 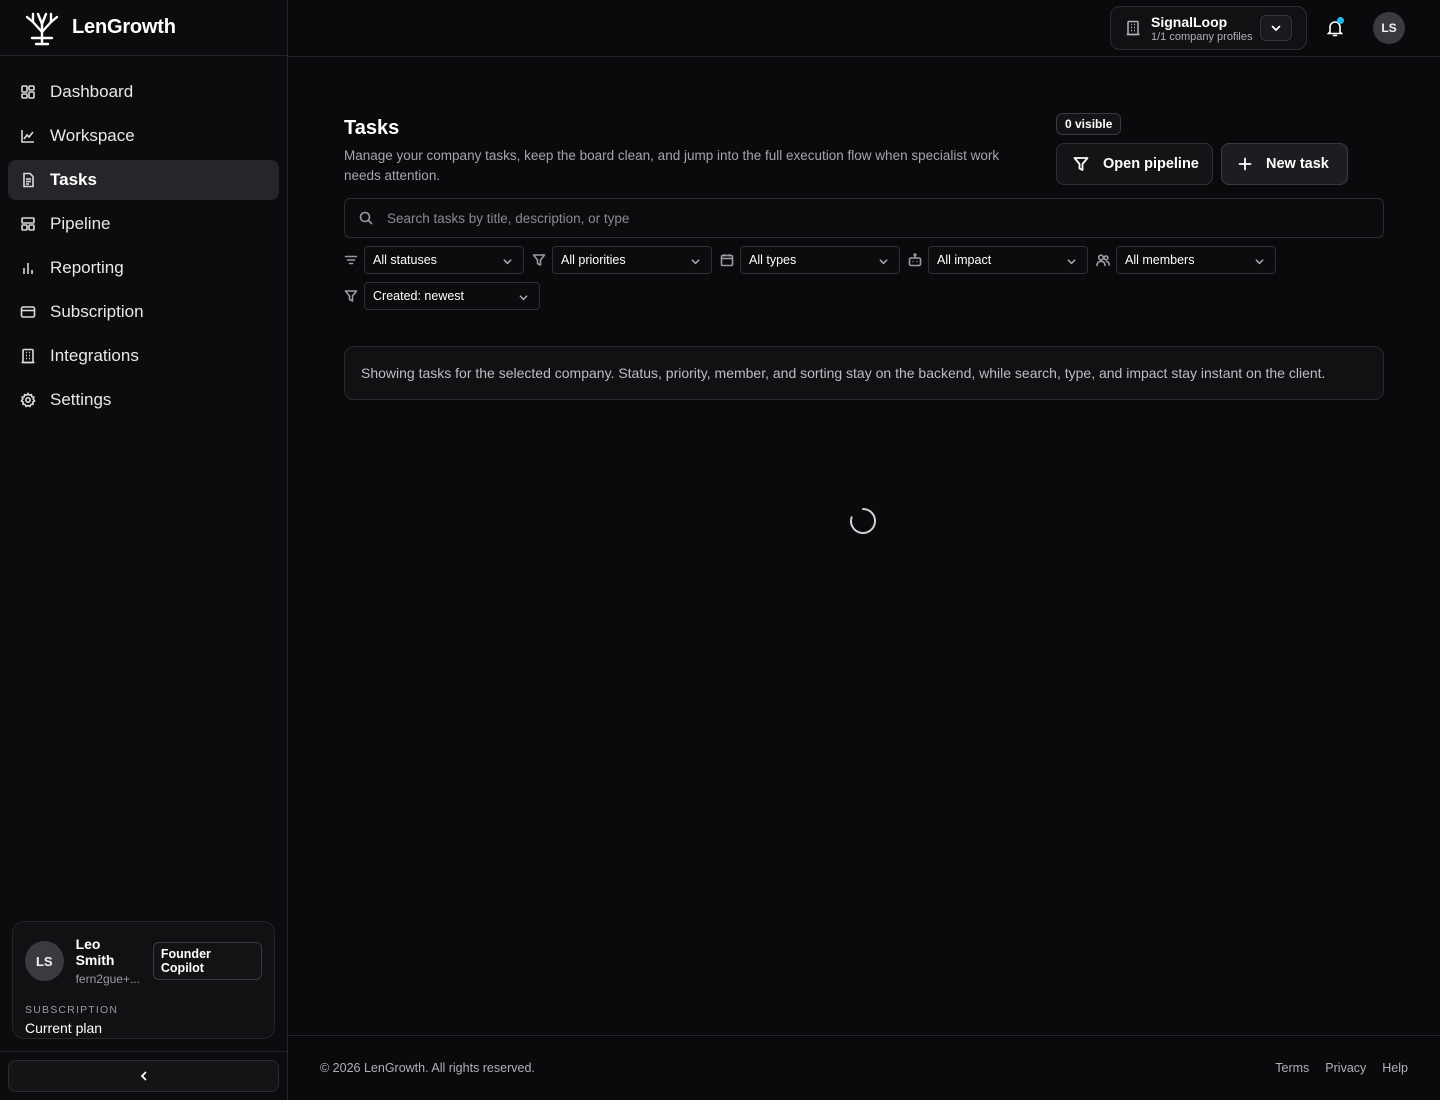 I want to click on card-icon, so click(x=28, y=312).